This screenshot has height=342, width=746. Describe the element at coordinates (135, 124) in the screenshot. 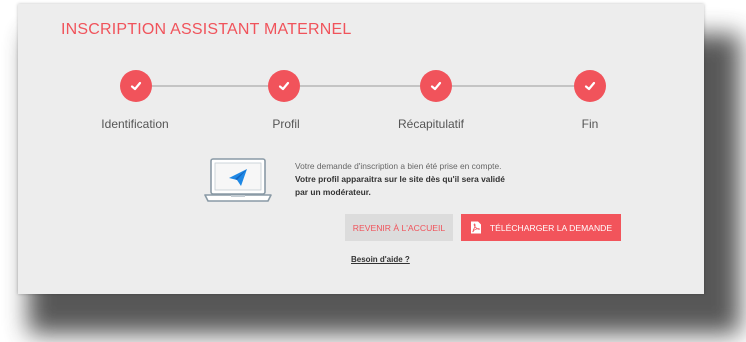

I see `step-label-identification: Identification` at that location.